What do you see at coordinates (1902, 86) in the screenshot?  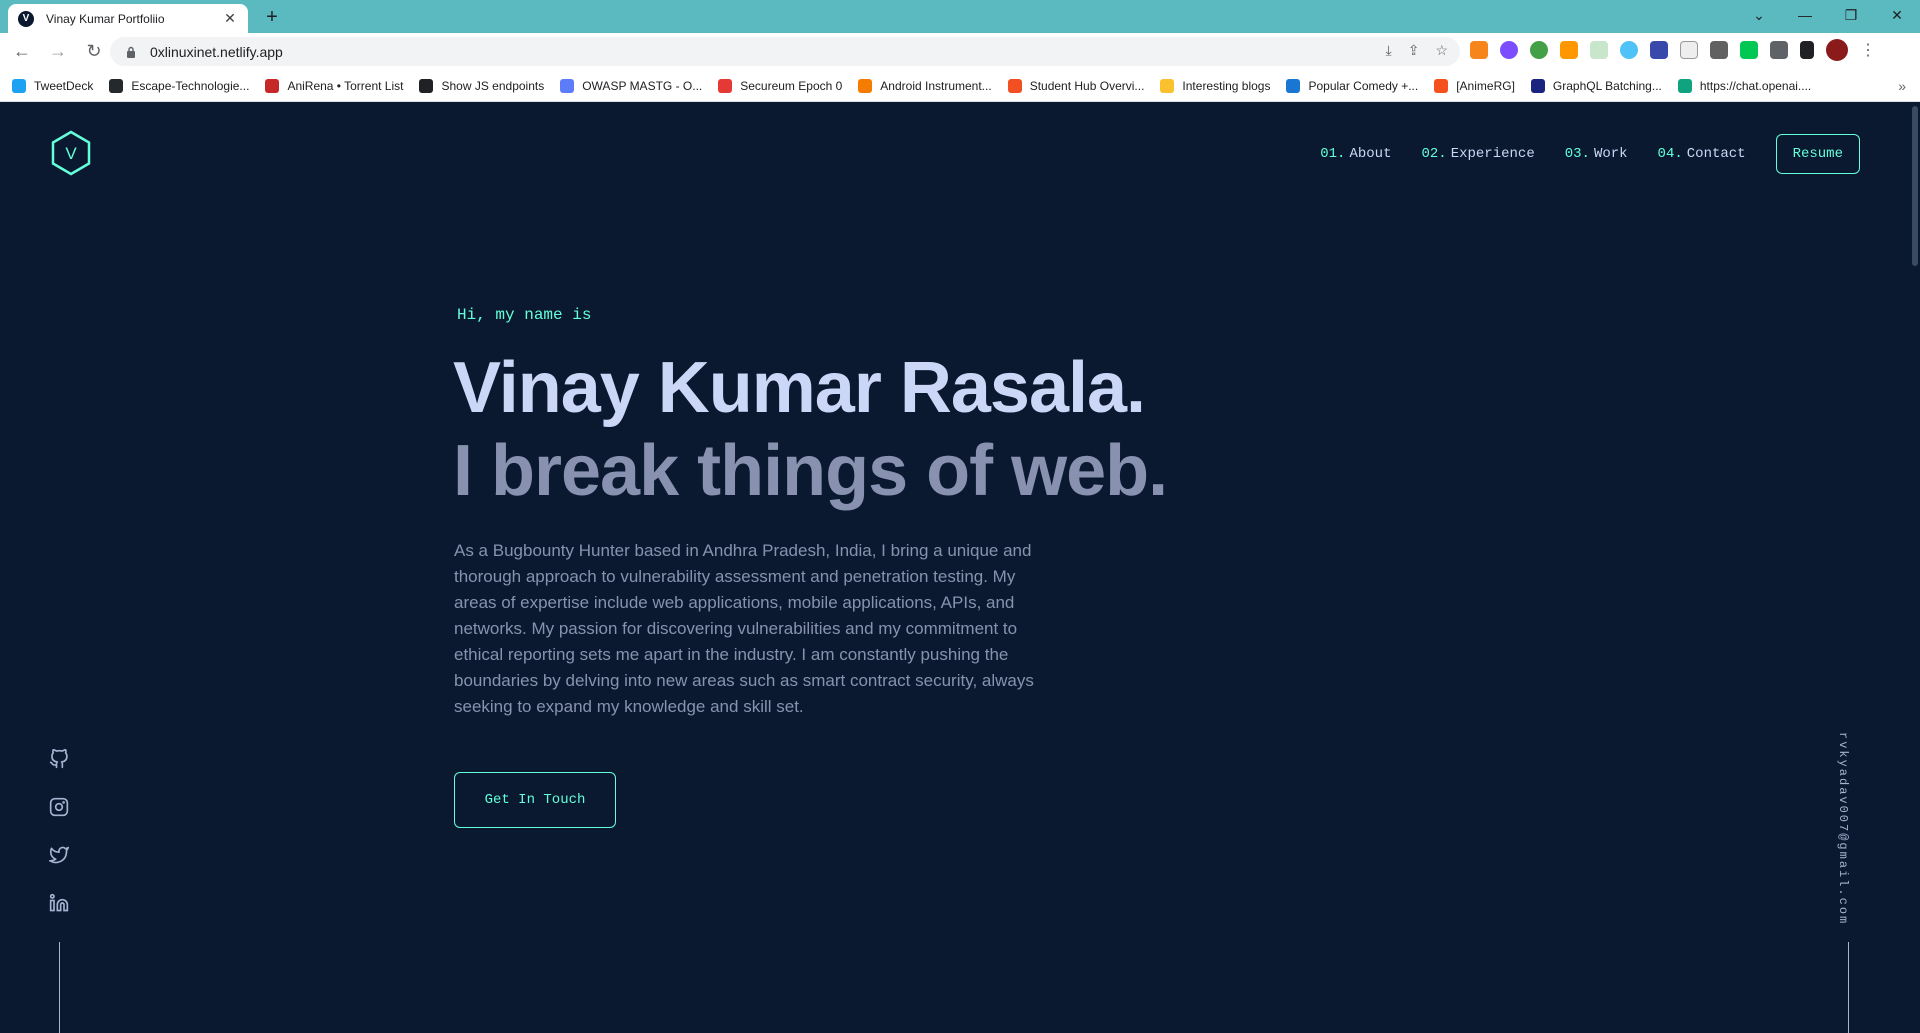 I see `more-bookmarks-button: »` at bounding box center [1902, 86].